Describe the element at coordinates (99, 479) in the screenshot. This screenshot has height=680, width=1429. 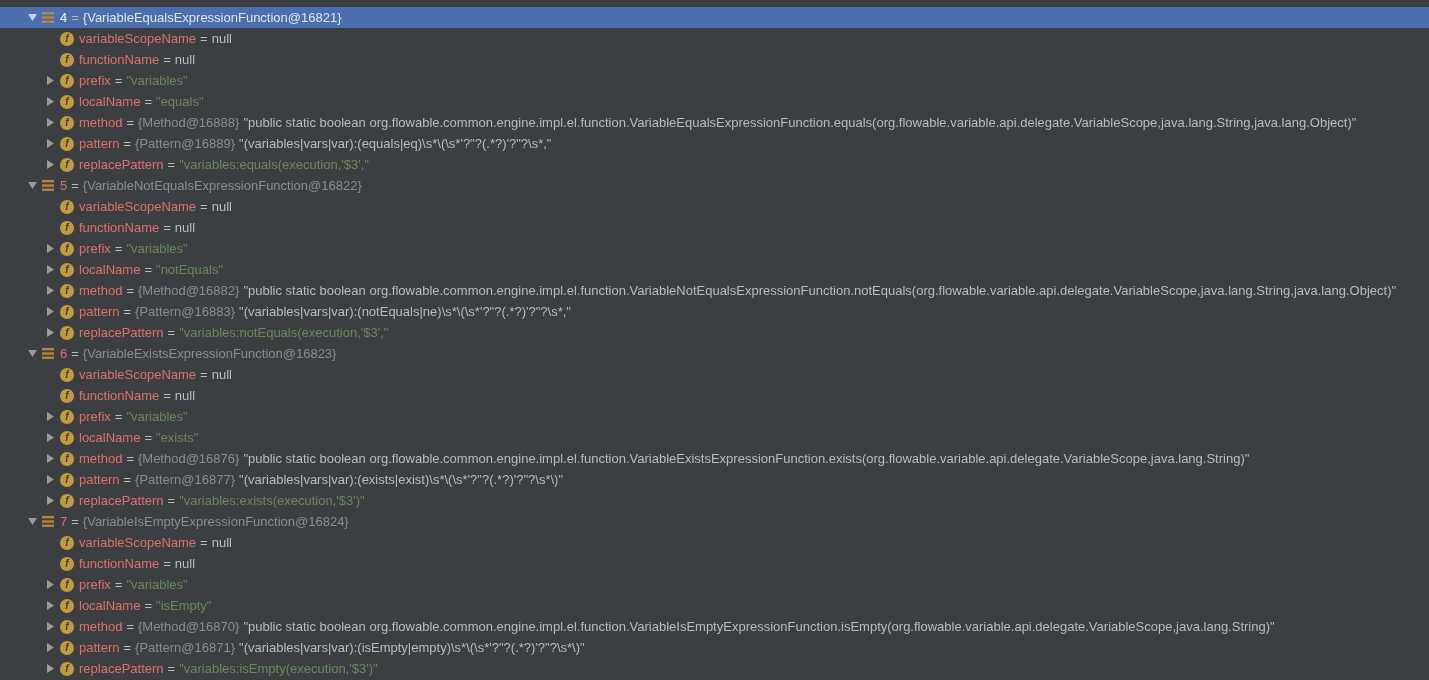
I see `field-name: pattern` at that location.